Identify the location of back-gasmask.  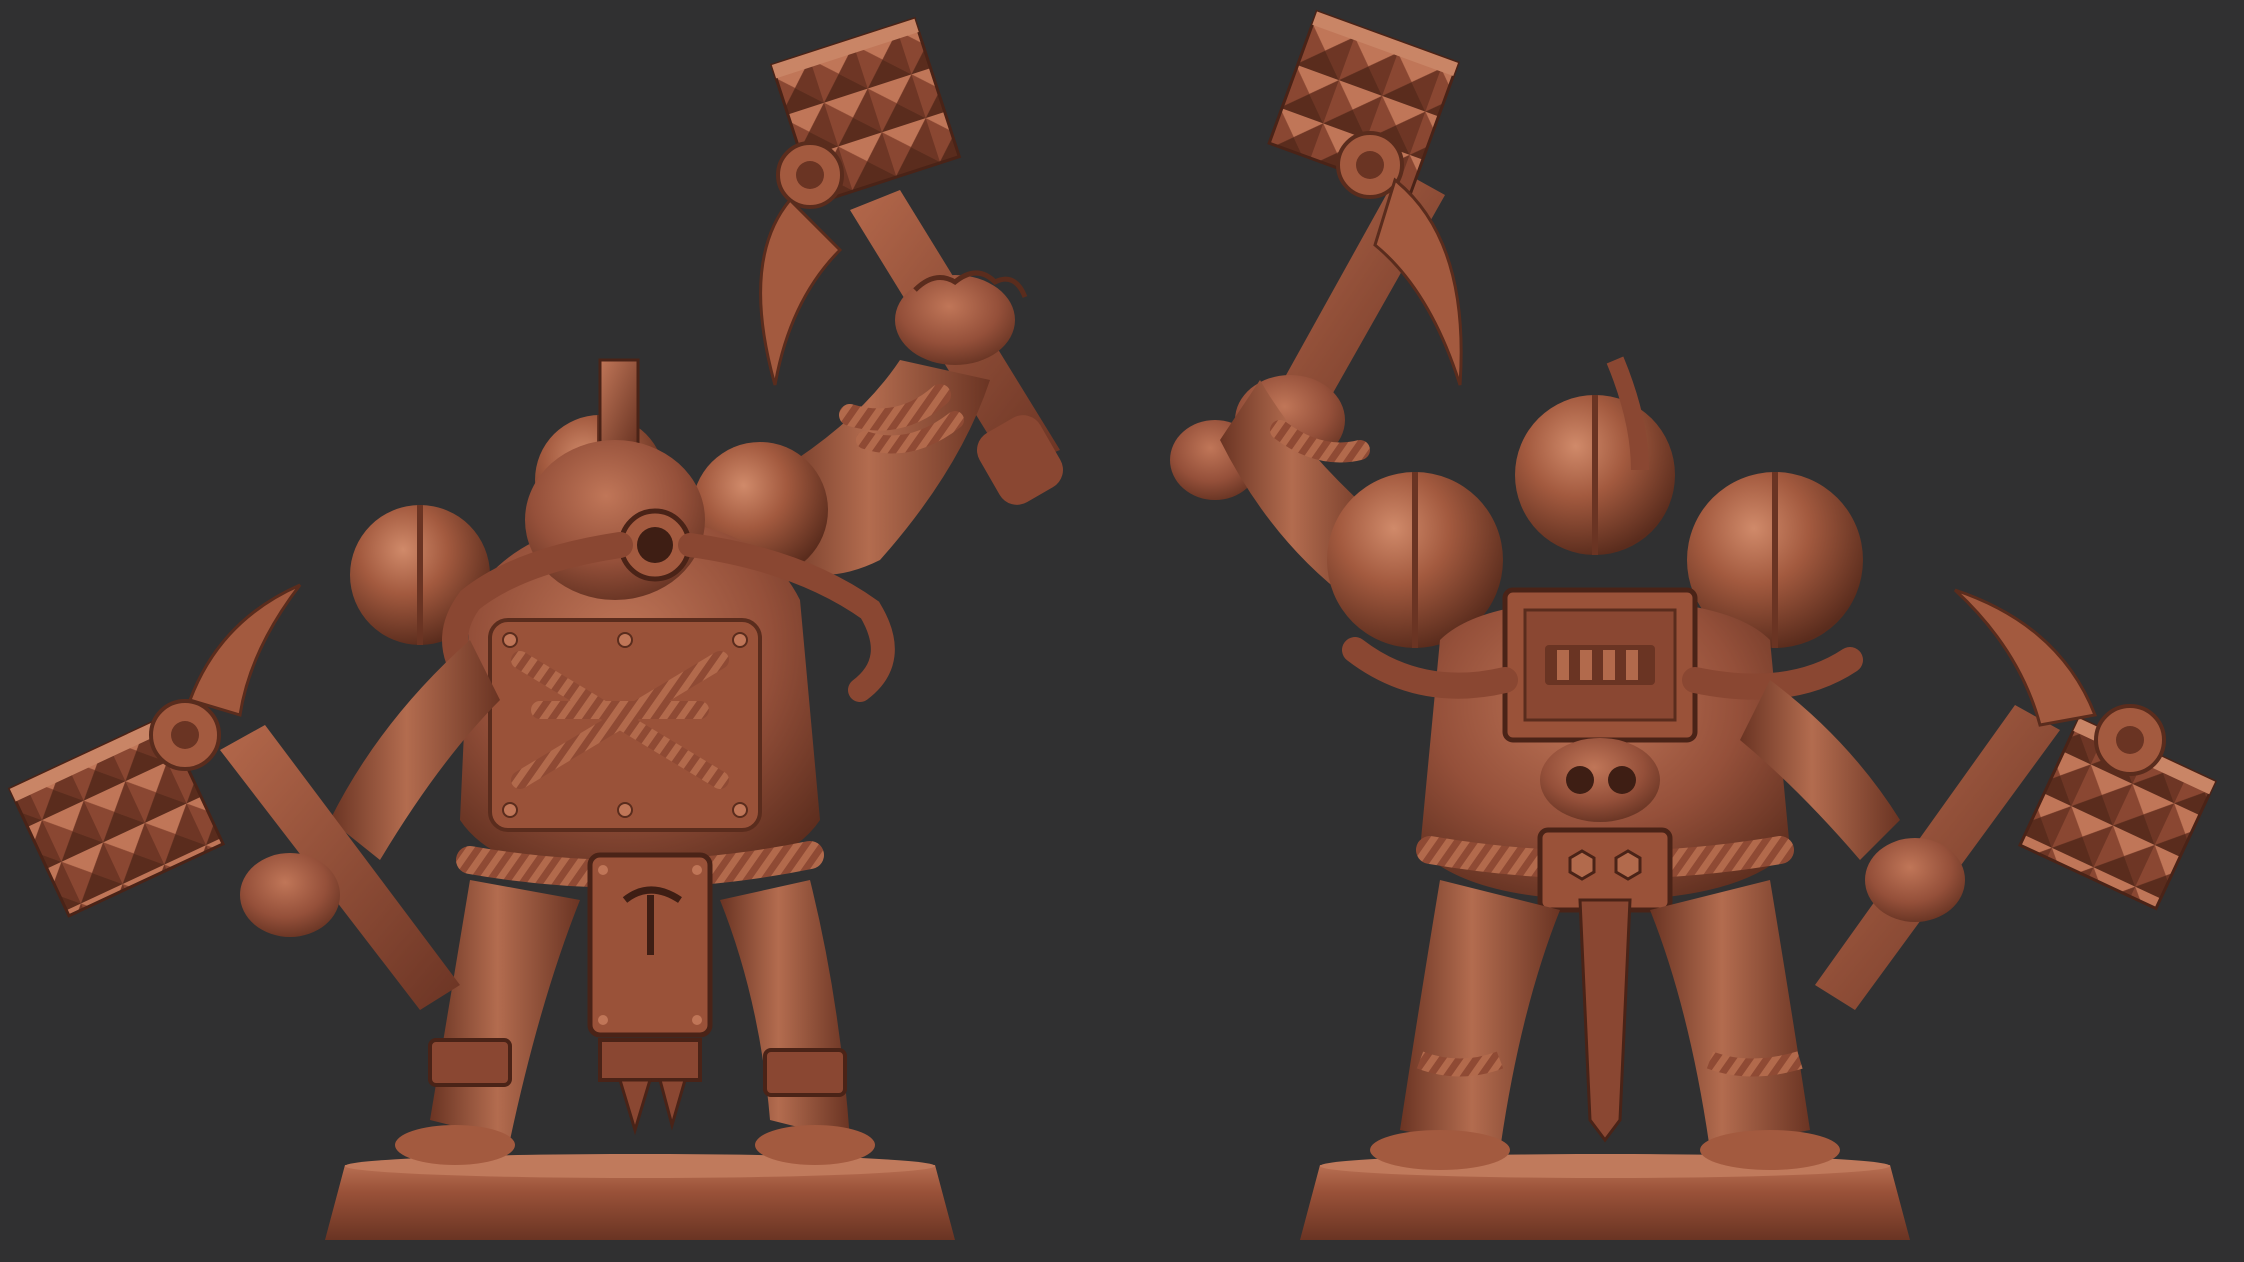
(1600, 780).